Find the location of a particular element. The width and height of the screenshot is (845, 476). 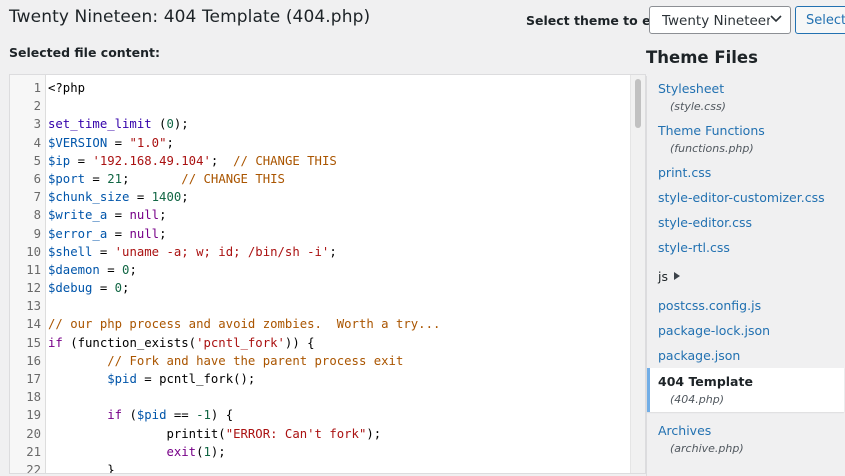

code-token: ) { is located at coordinates (222, 415).